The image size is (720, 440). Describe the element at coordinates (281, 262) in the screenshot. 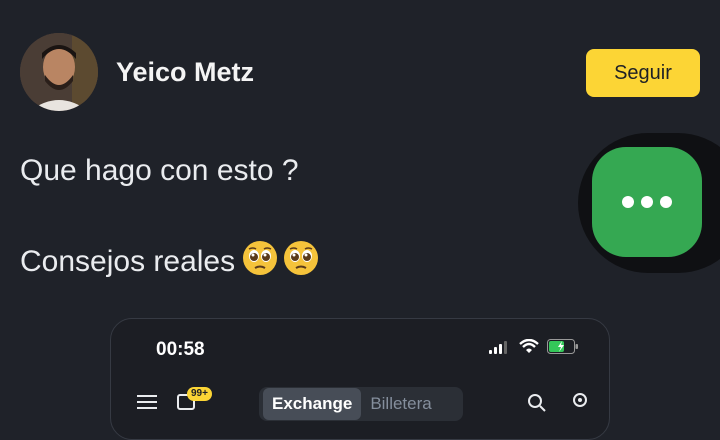

I see `pleading-face-emoji-icon` at that location.